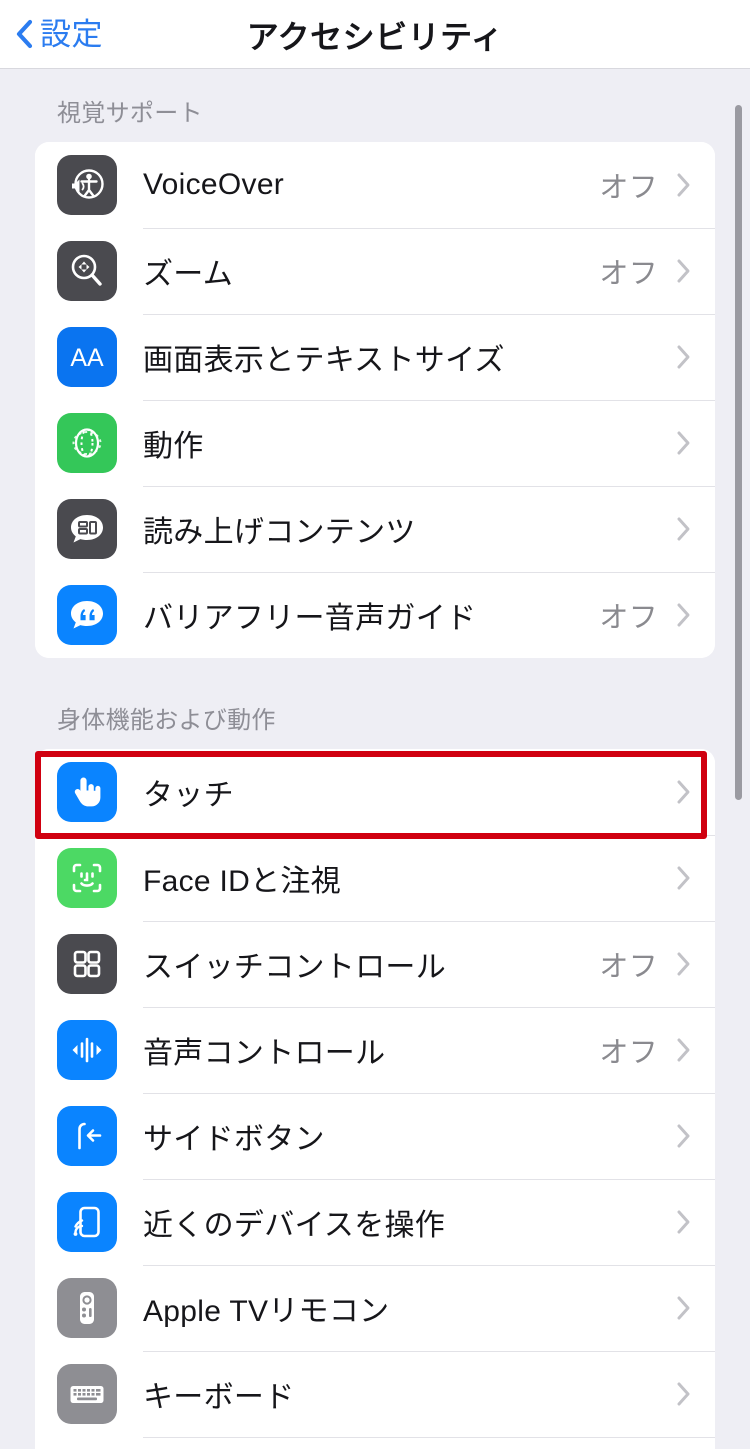  I want to click on row-label: 近くのデバイスを操作, so click(294, 1225).